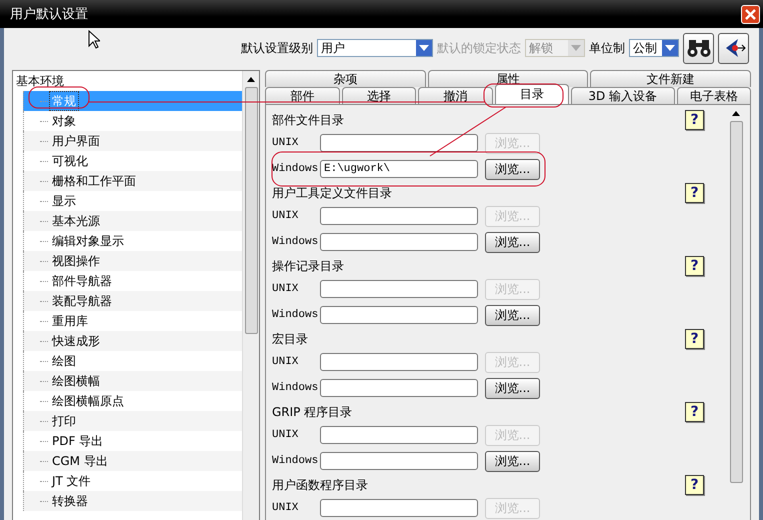 The width and height of the screenshot is (763, 520). What do you see at coordinates (132, 181) in the screenshot?
I see `tree-item: 栅格和工作平面` at bounding box center [132, 181].